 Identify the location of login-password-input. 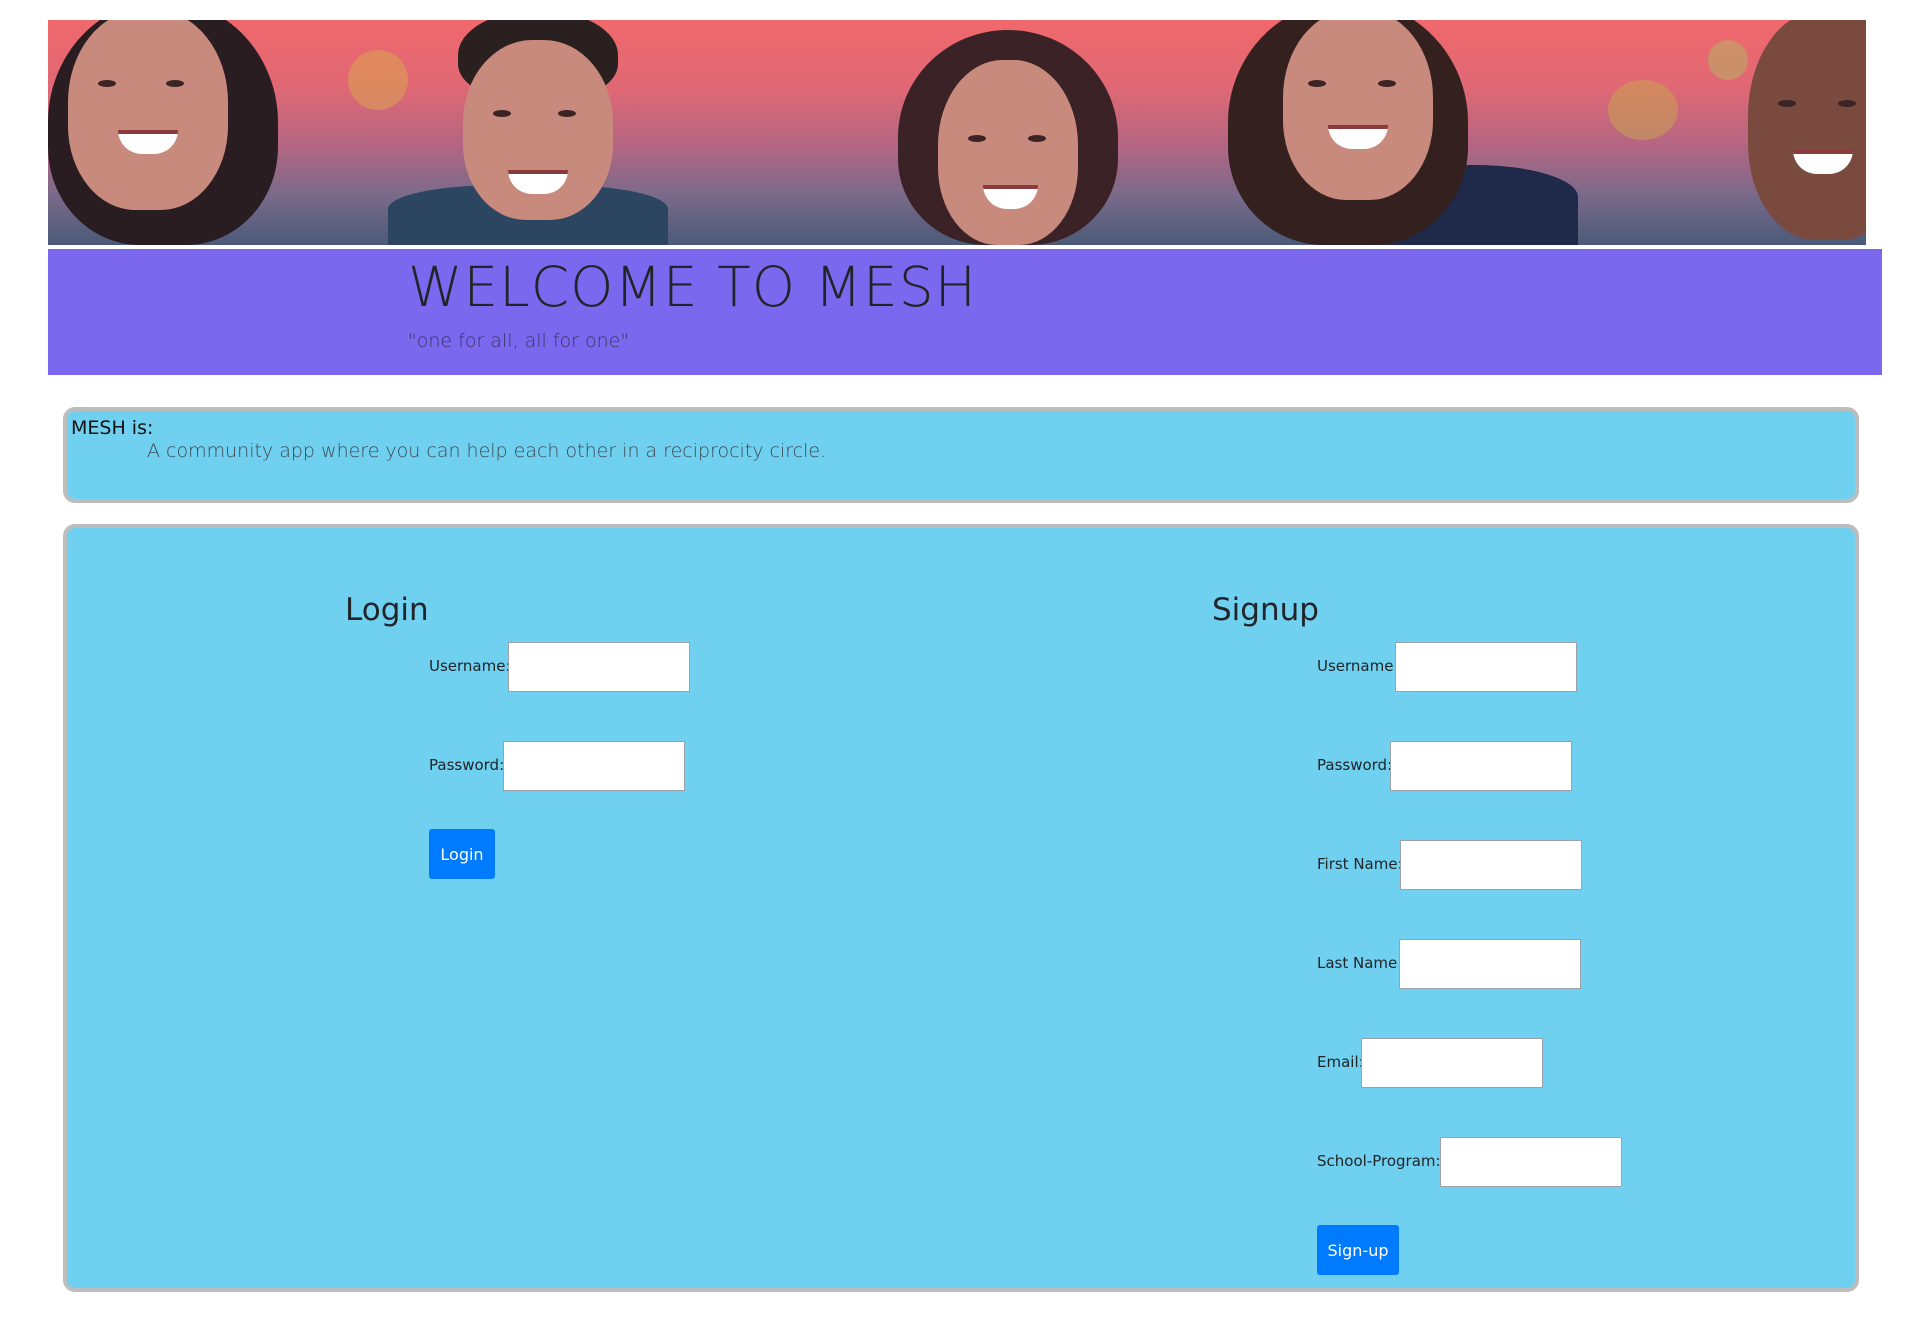
(594, 766).